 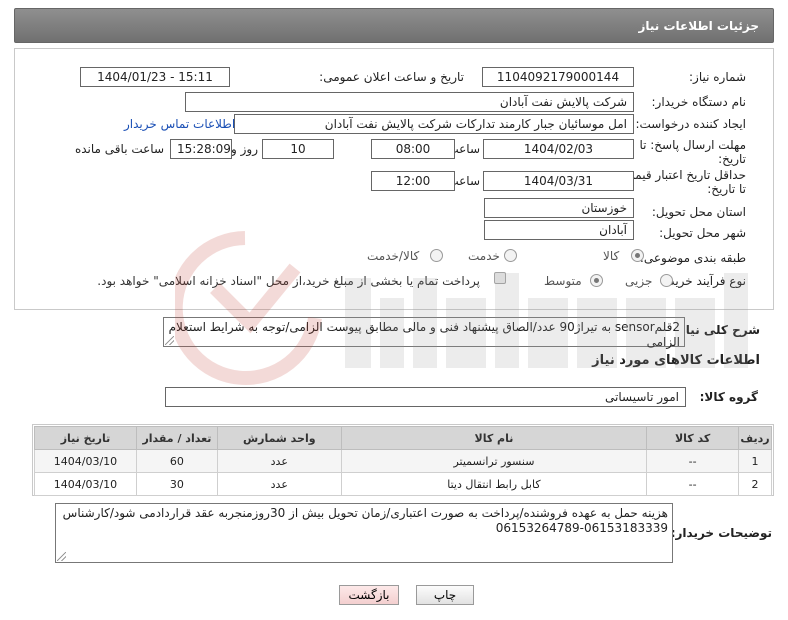 I want to click on process-type-label: نوع فرآیند خرید :, so click(x=703, y=281).